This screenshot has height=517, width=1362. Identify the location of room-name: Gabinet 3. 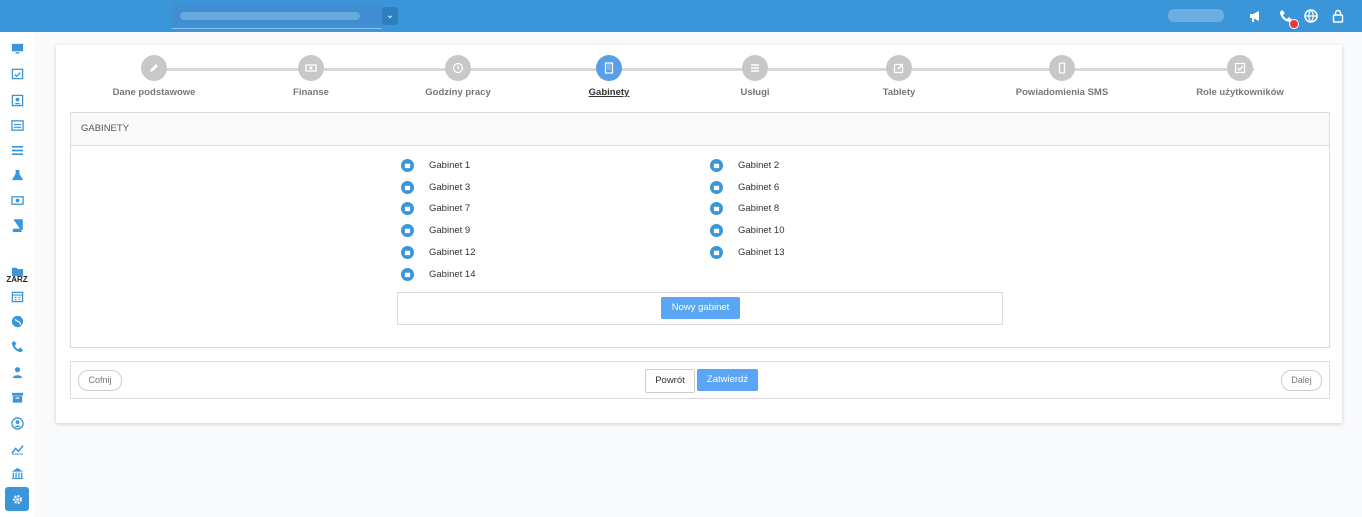
(450, 187).